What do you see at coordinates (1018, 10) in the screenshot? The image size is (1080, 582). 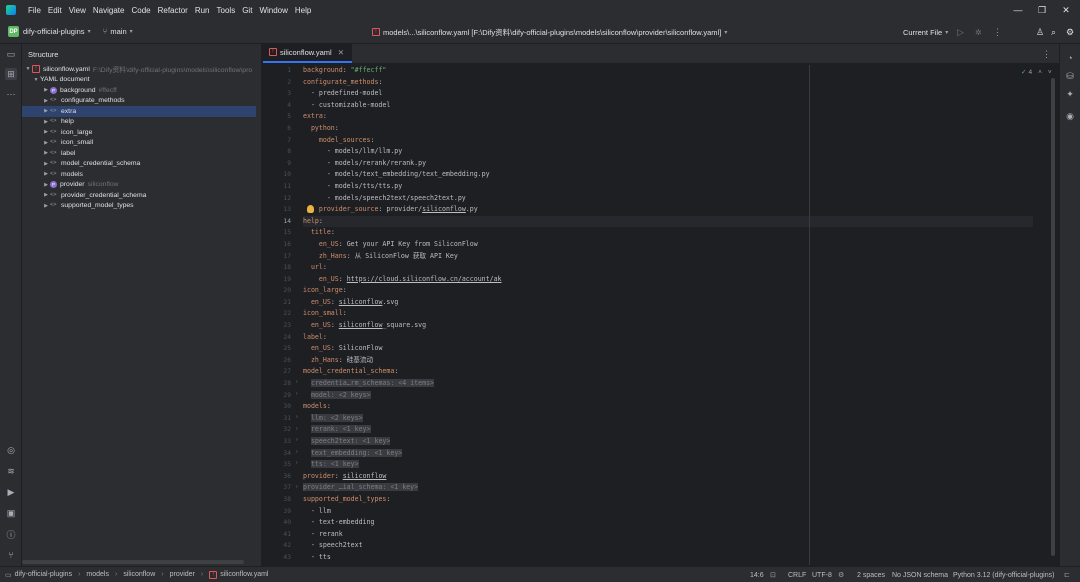 I see `minimize-icon: —` at bounding box center [1018, 10].